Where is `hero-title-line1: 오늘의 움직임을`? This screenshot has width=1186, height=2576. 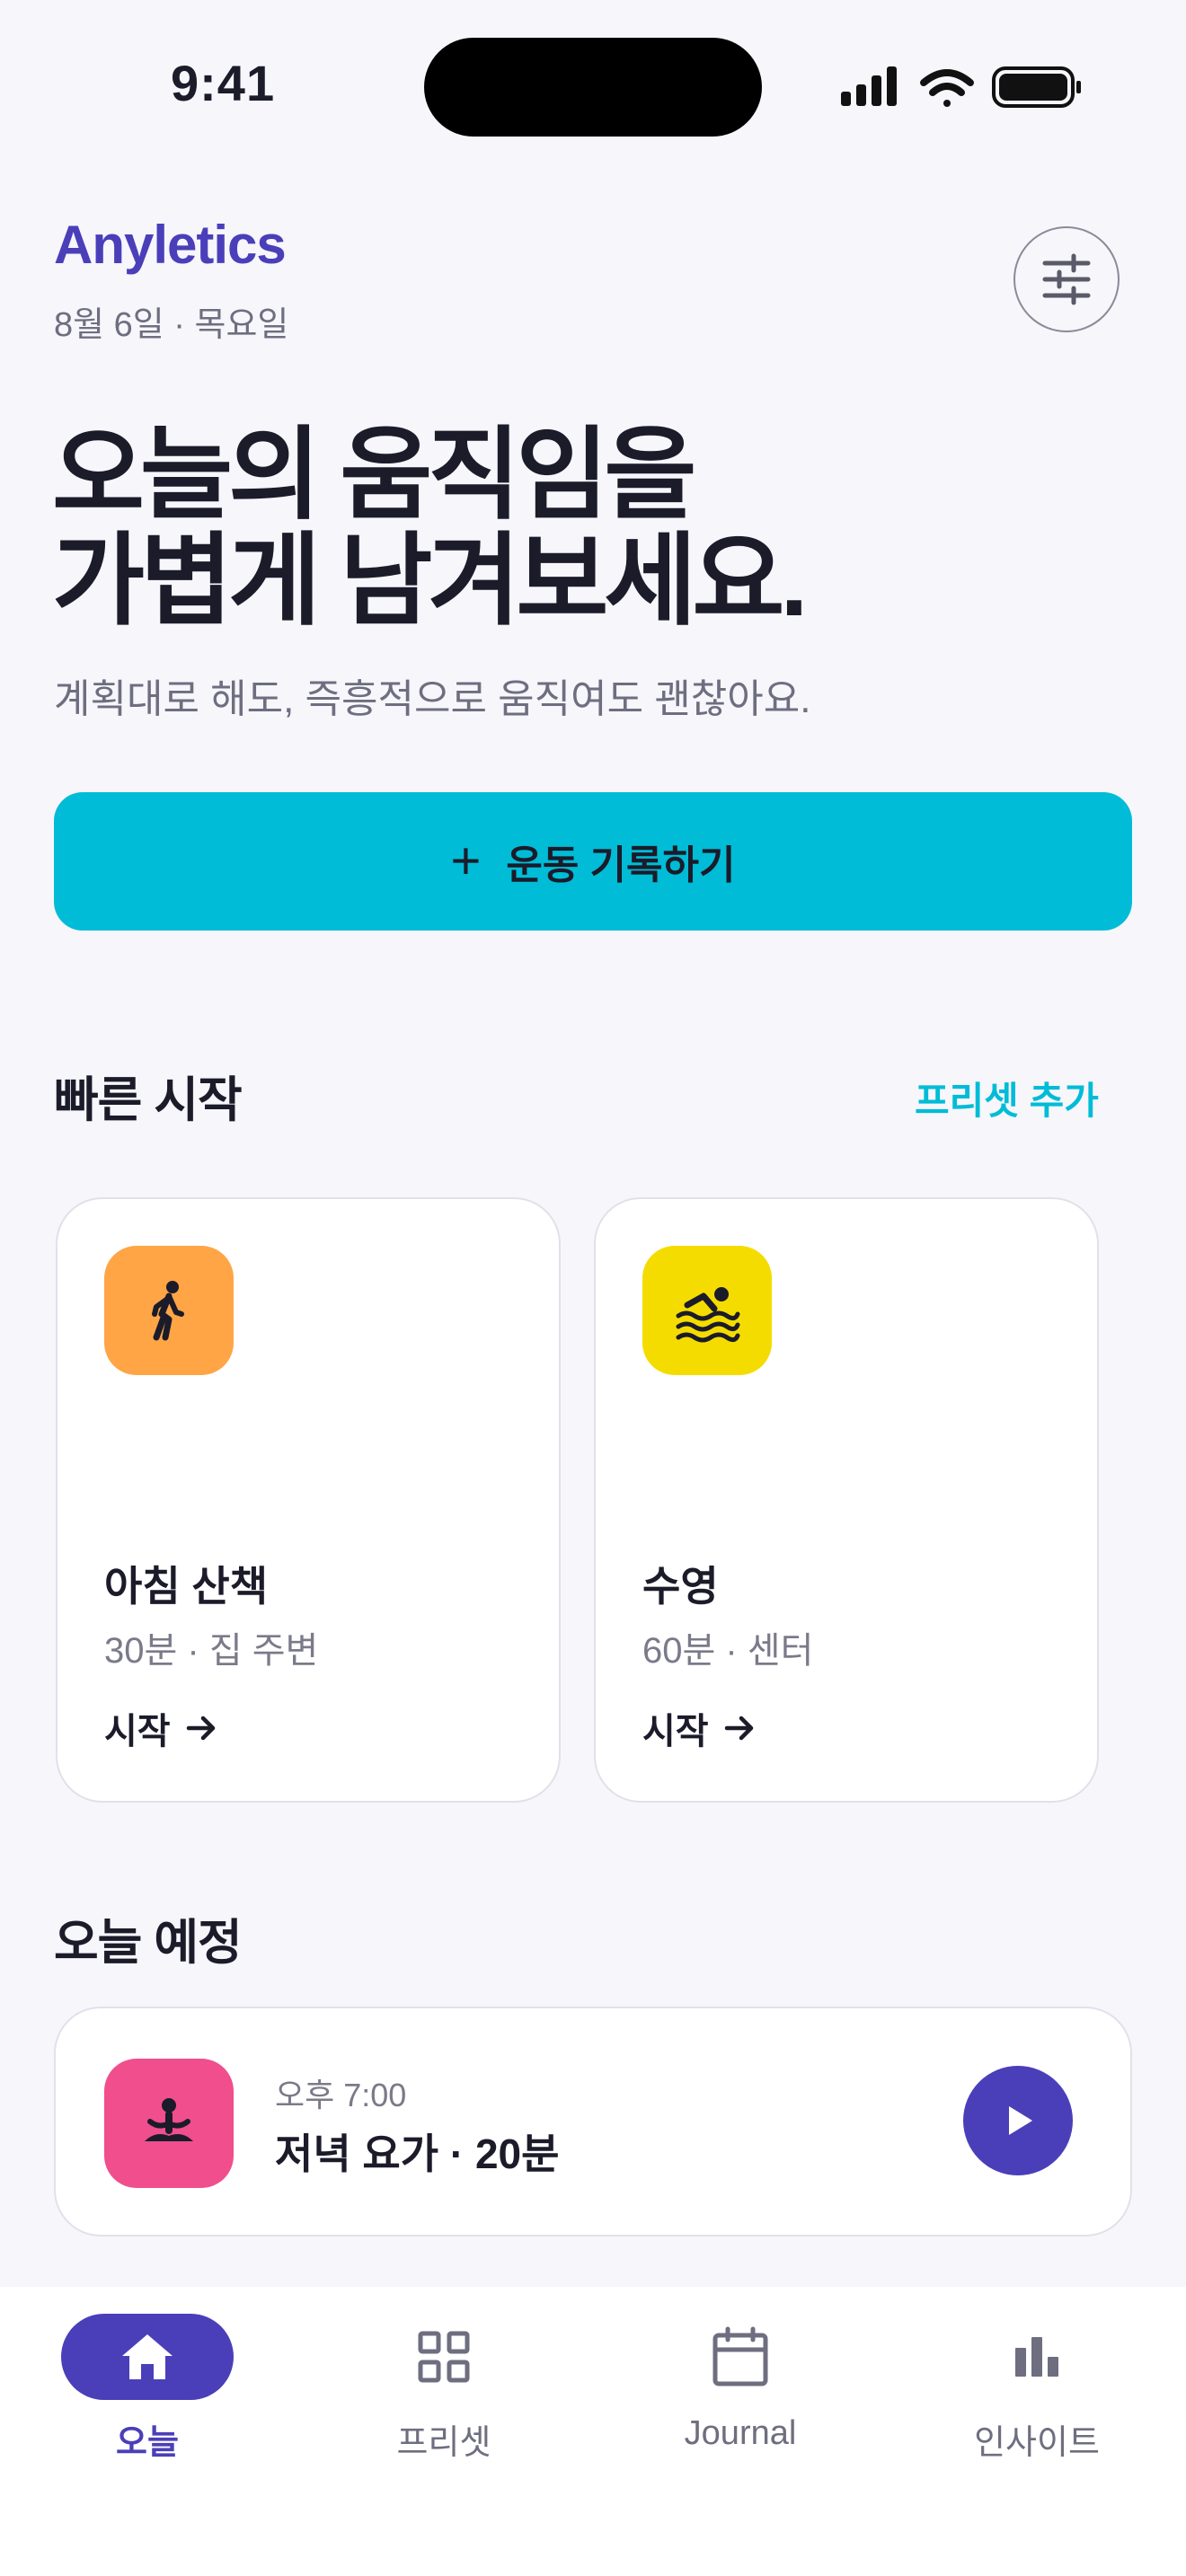
hero-title-line1: 오늘의 움직임을 is located at coordinates (374, 475).